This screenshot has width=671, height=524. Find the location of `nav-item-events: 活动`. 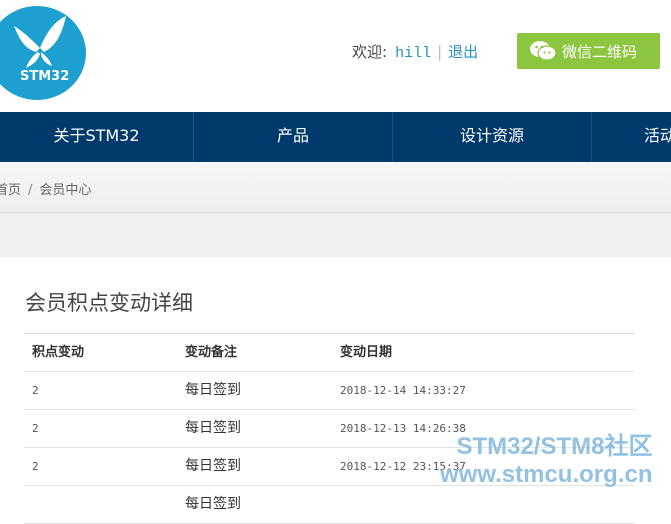

nav-item-events: 活动 is located at coordinates (657, 137).